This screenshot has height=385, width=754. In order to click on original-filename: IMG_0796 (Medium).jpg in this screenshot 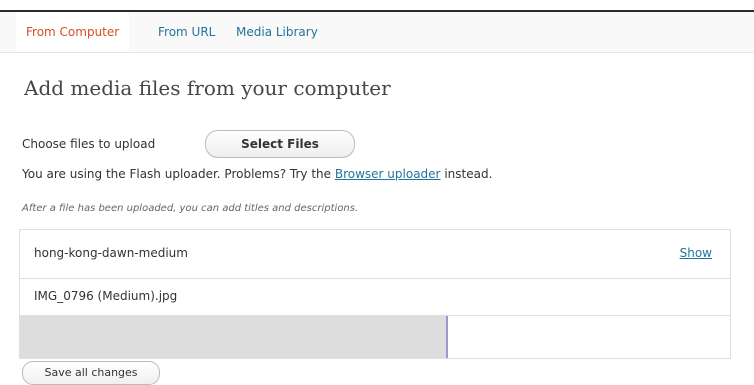, I will do `click(106, 296)`.